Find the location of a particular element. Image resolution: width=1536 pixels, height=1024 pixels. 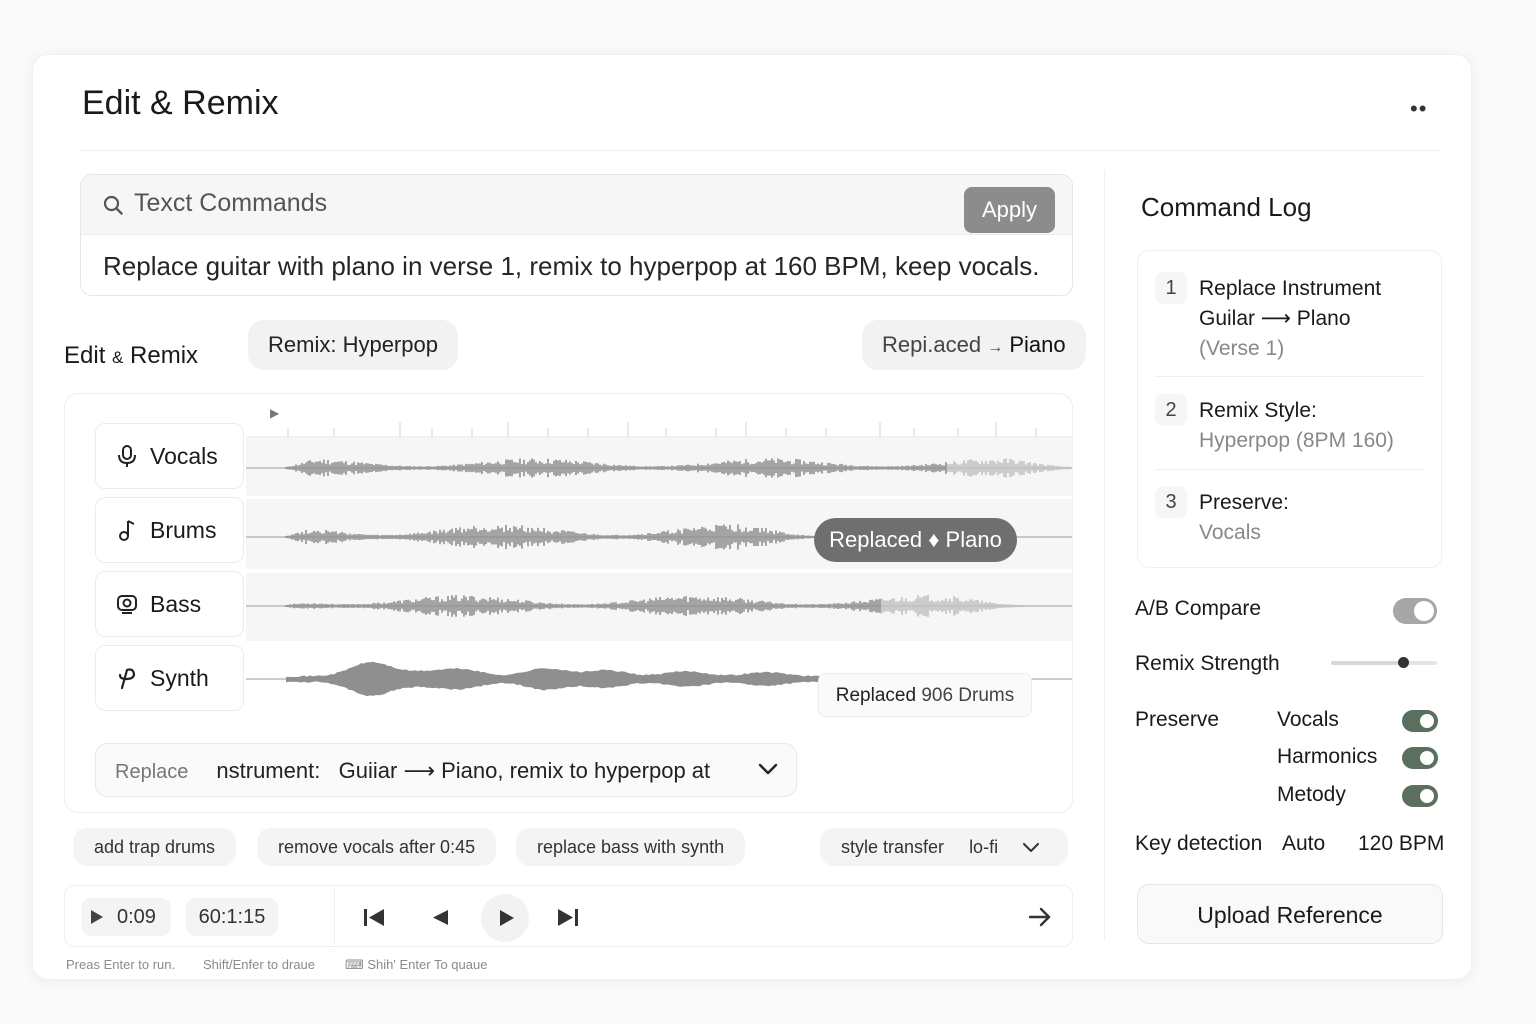

dropdown-instrument-label: nstrument: is located at coordinates (268, 770).